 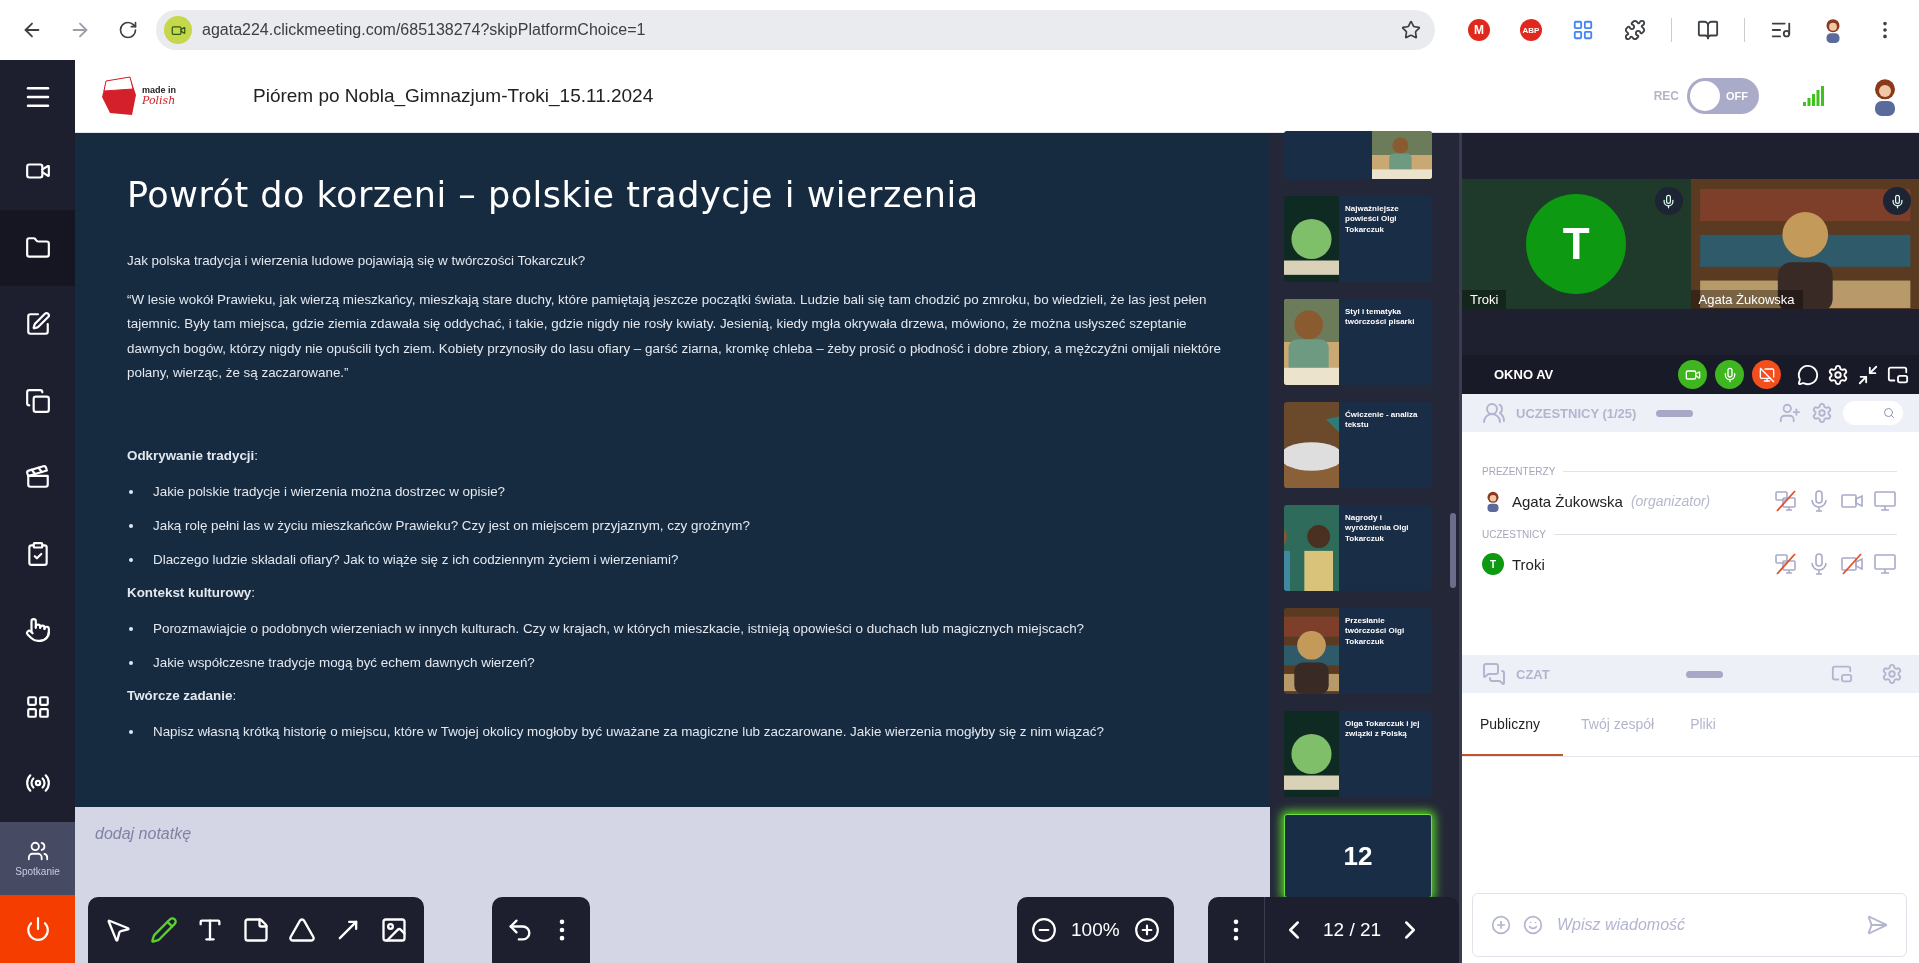 I want to click on folder-icon, so click(x=37, y=247).